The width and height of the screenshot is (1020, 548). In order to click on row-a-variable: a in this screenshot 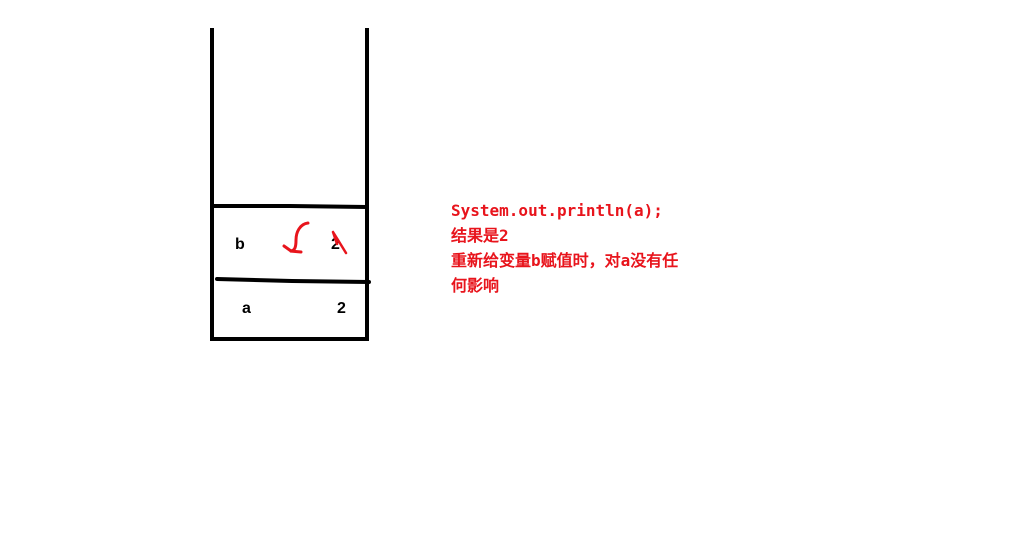, I will do `click(246, 308)`.